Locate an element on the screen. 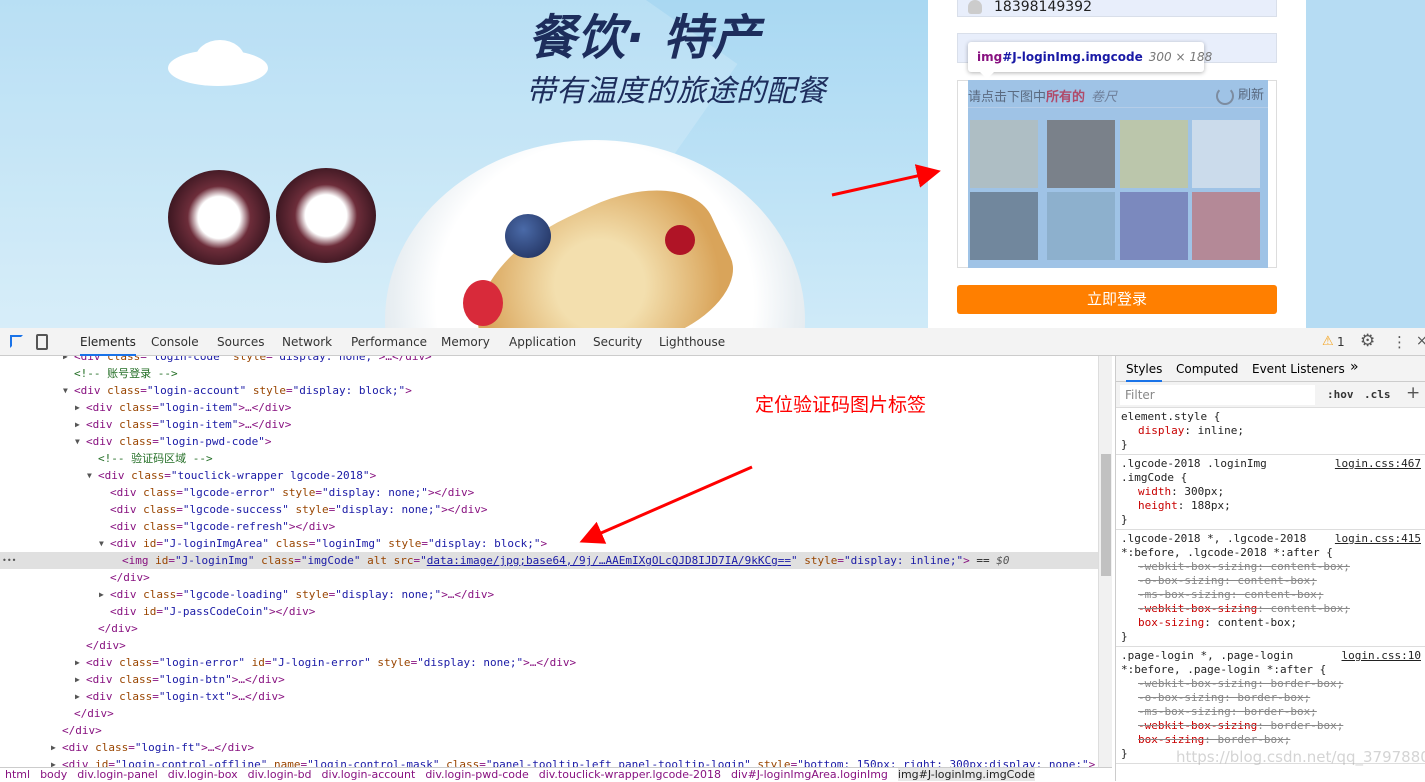 The image size is (1425, 782). red-arrow-to-captcha is located at coordinates (886, 180).